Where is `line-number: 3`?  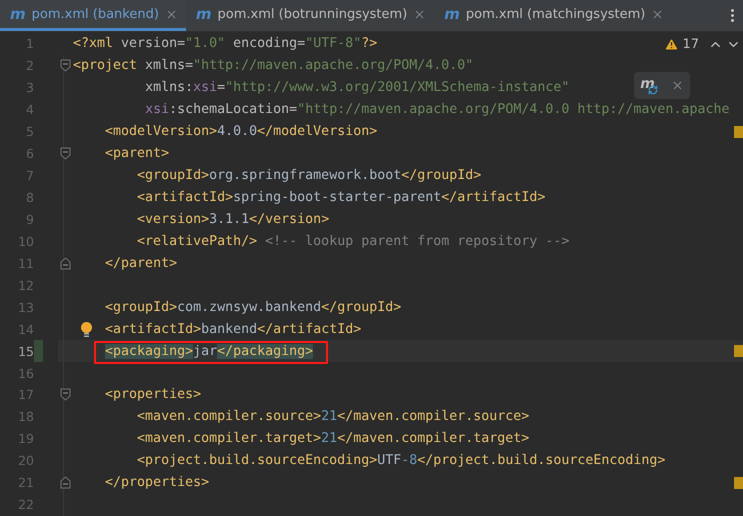
line-number: 3 is located at coordinates (29, 88).